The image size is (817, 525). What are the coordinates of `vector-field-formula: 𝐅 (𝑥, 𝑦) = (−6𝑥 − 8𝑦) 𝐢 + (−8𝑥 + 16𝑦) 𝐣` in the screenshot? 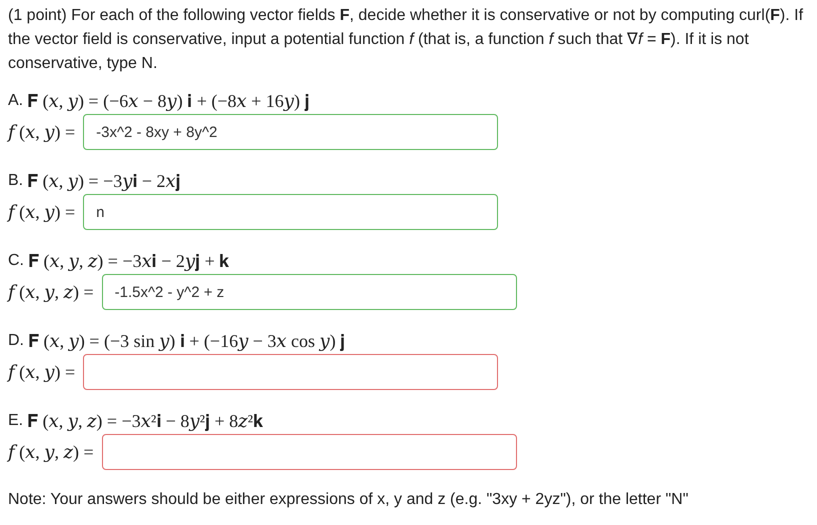 It's located at (168, 101).